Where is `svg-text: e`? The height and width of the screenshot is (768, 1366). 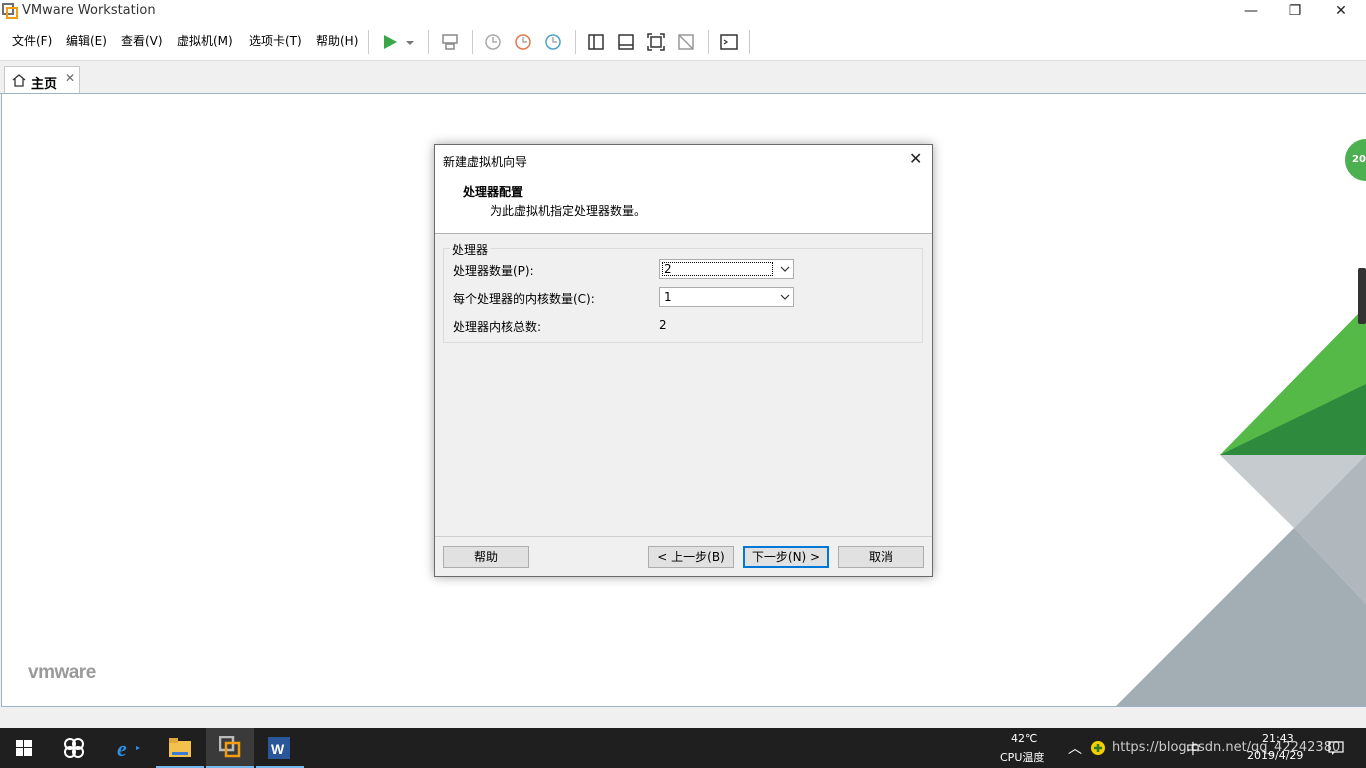 svg-text: e is located at coordinates (122, 748).